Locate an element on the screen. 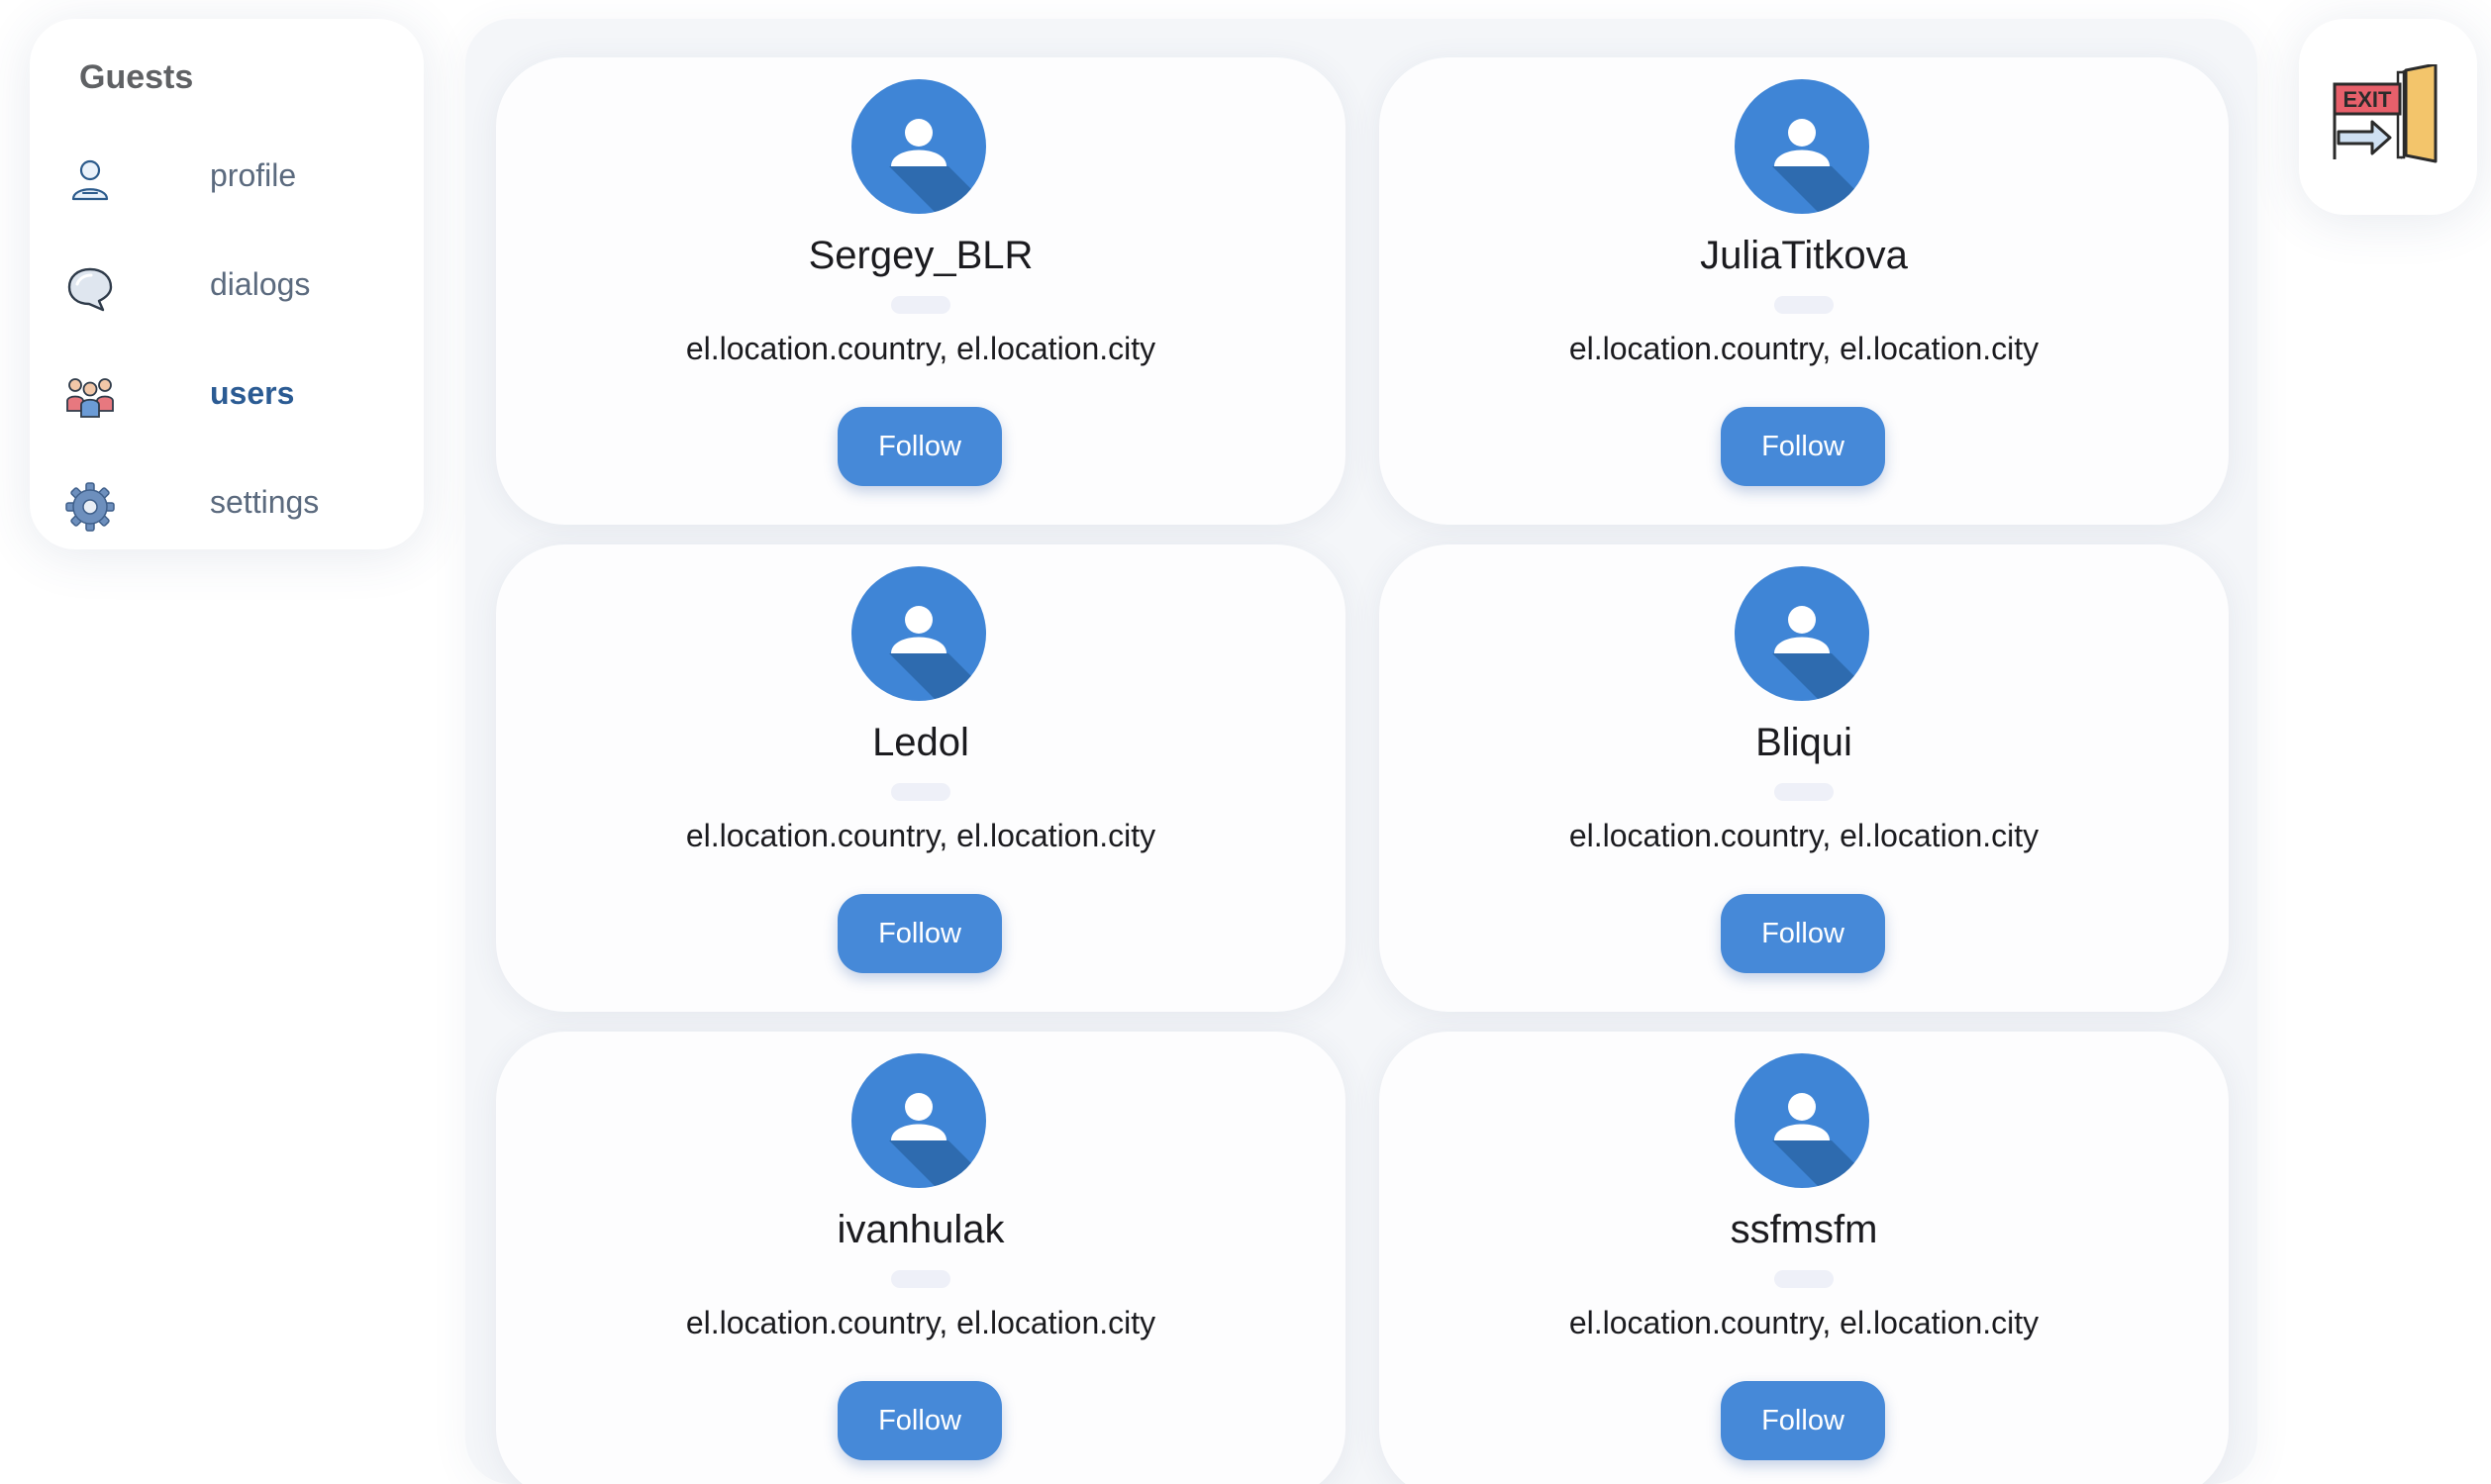 This screenshot has height=1484, width=2491. username: ivanhulak is located at coordinates (921, 1229).